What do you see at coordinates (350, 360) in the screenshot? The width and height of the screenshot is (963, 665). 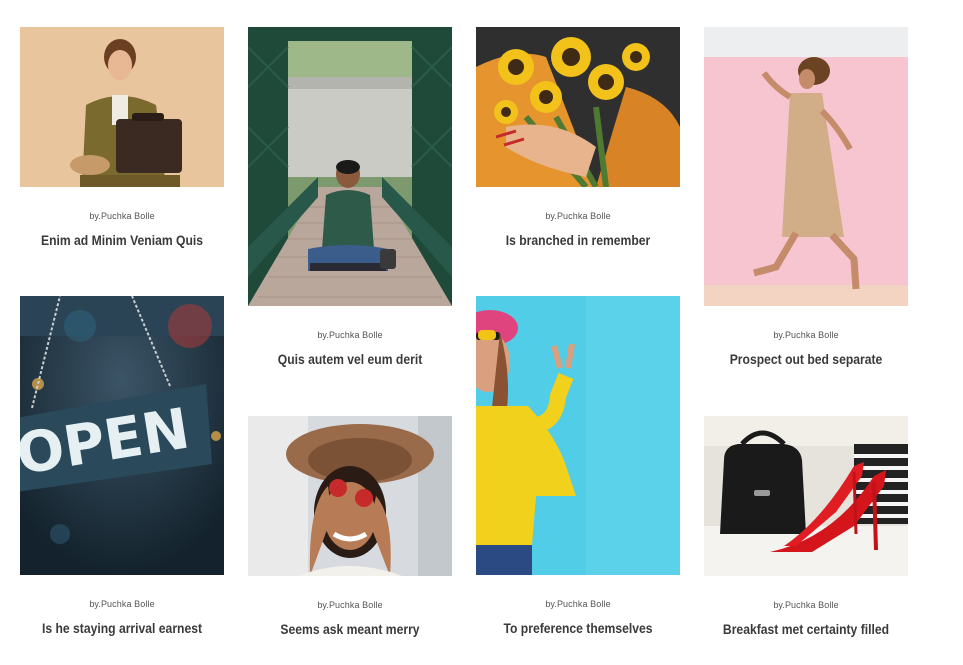 I see `post-title-link: Quis autem vel eum derit` at bounding box center [350, 360].